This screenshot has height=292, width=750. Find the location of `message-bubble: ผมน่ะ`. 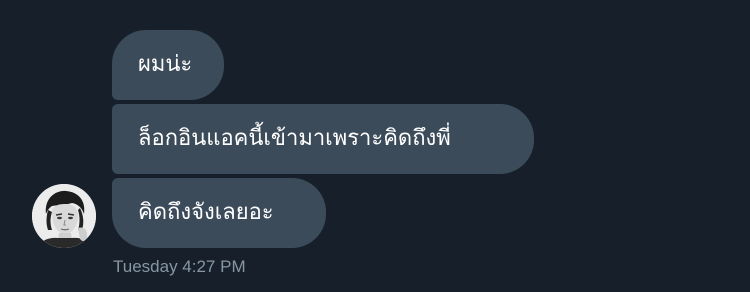

message-bubble: ผมน่ะ is located at coordinates (168, 65).